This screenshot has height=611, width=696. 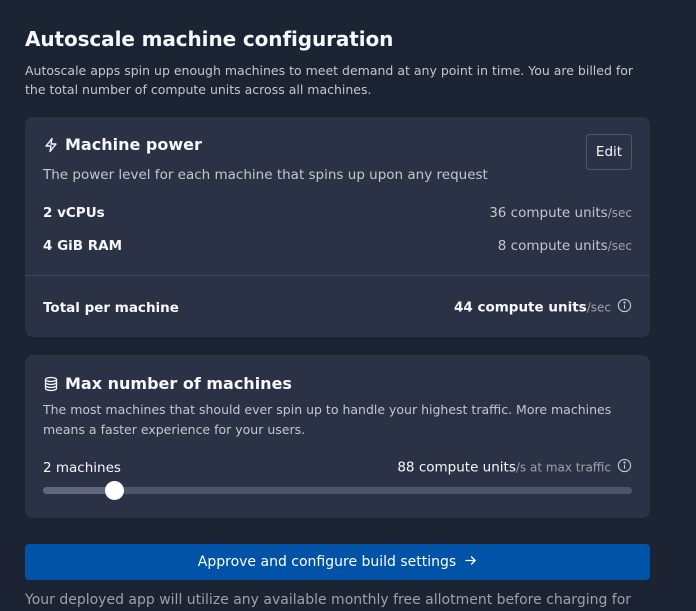 I want to click on total-value: 44 compute units/sec, so click(x=543, y=307).